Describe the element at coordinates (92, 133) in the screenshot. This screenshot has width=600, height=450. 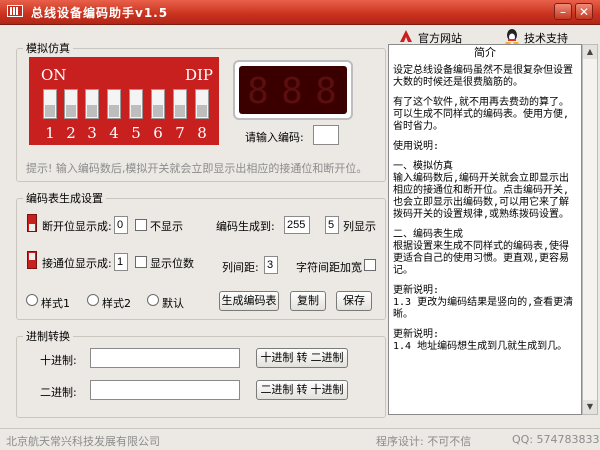
I see `dip-number-3: 3` at that location.